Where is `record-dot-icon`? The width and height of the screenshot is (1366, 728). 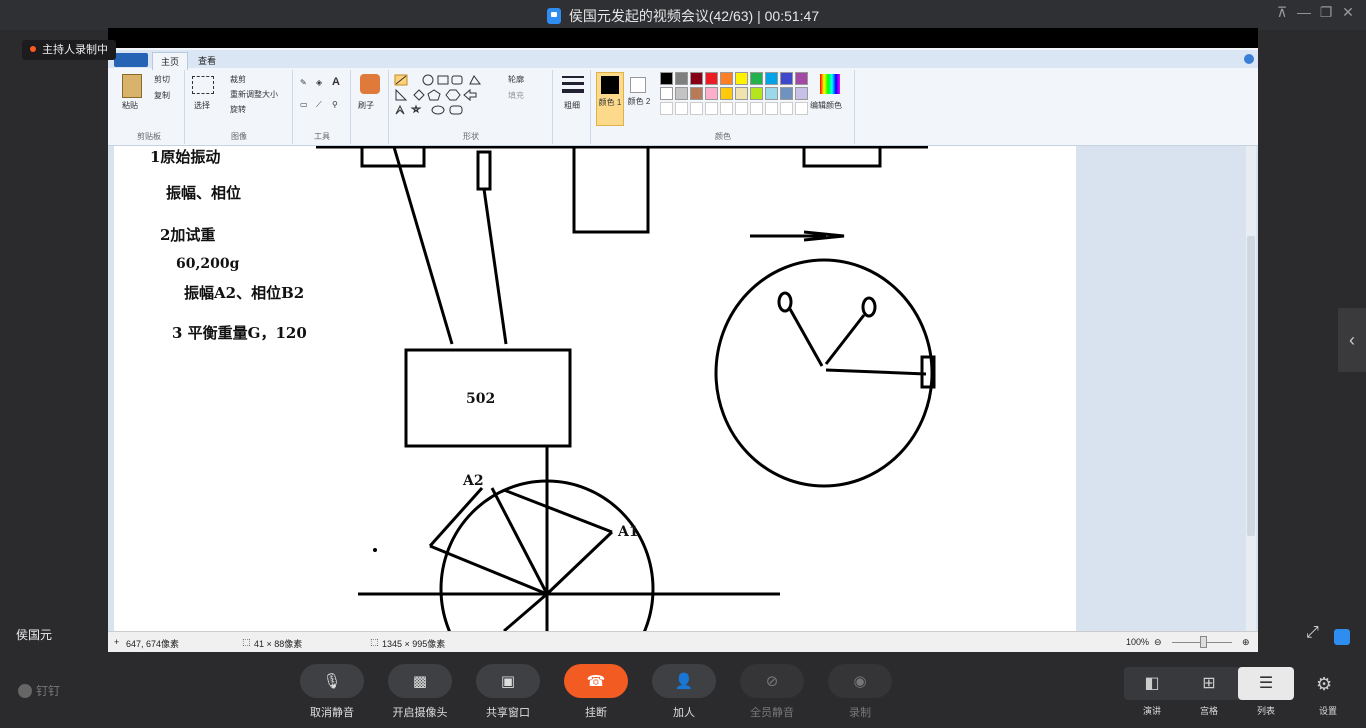
record-dot-icon is located at coordinates (33, 49).